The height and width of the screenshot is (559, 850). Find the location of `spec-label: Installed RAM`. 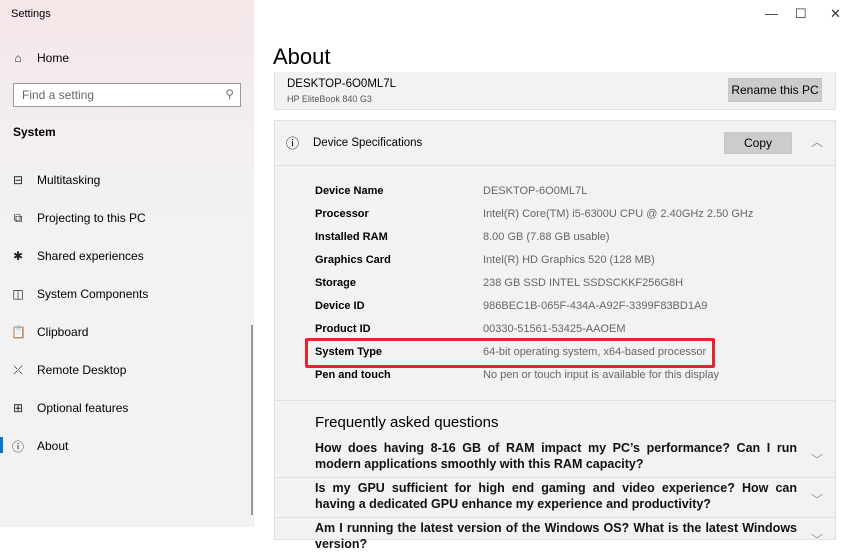

spec-label: Installed RAM is located at coordinates (351, 237).